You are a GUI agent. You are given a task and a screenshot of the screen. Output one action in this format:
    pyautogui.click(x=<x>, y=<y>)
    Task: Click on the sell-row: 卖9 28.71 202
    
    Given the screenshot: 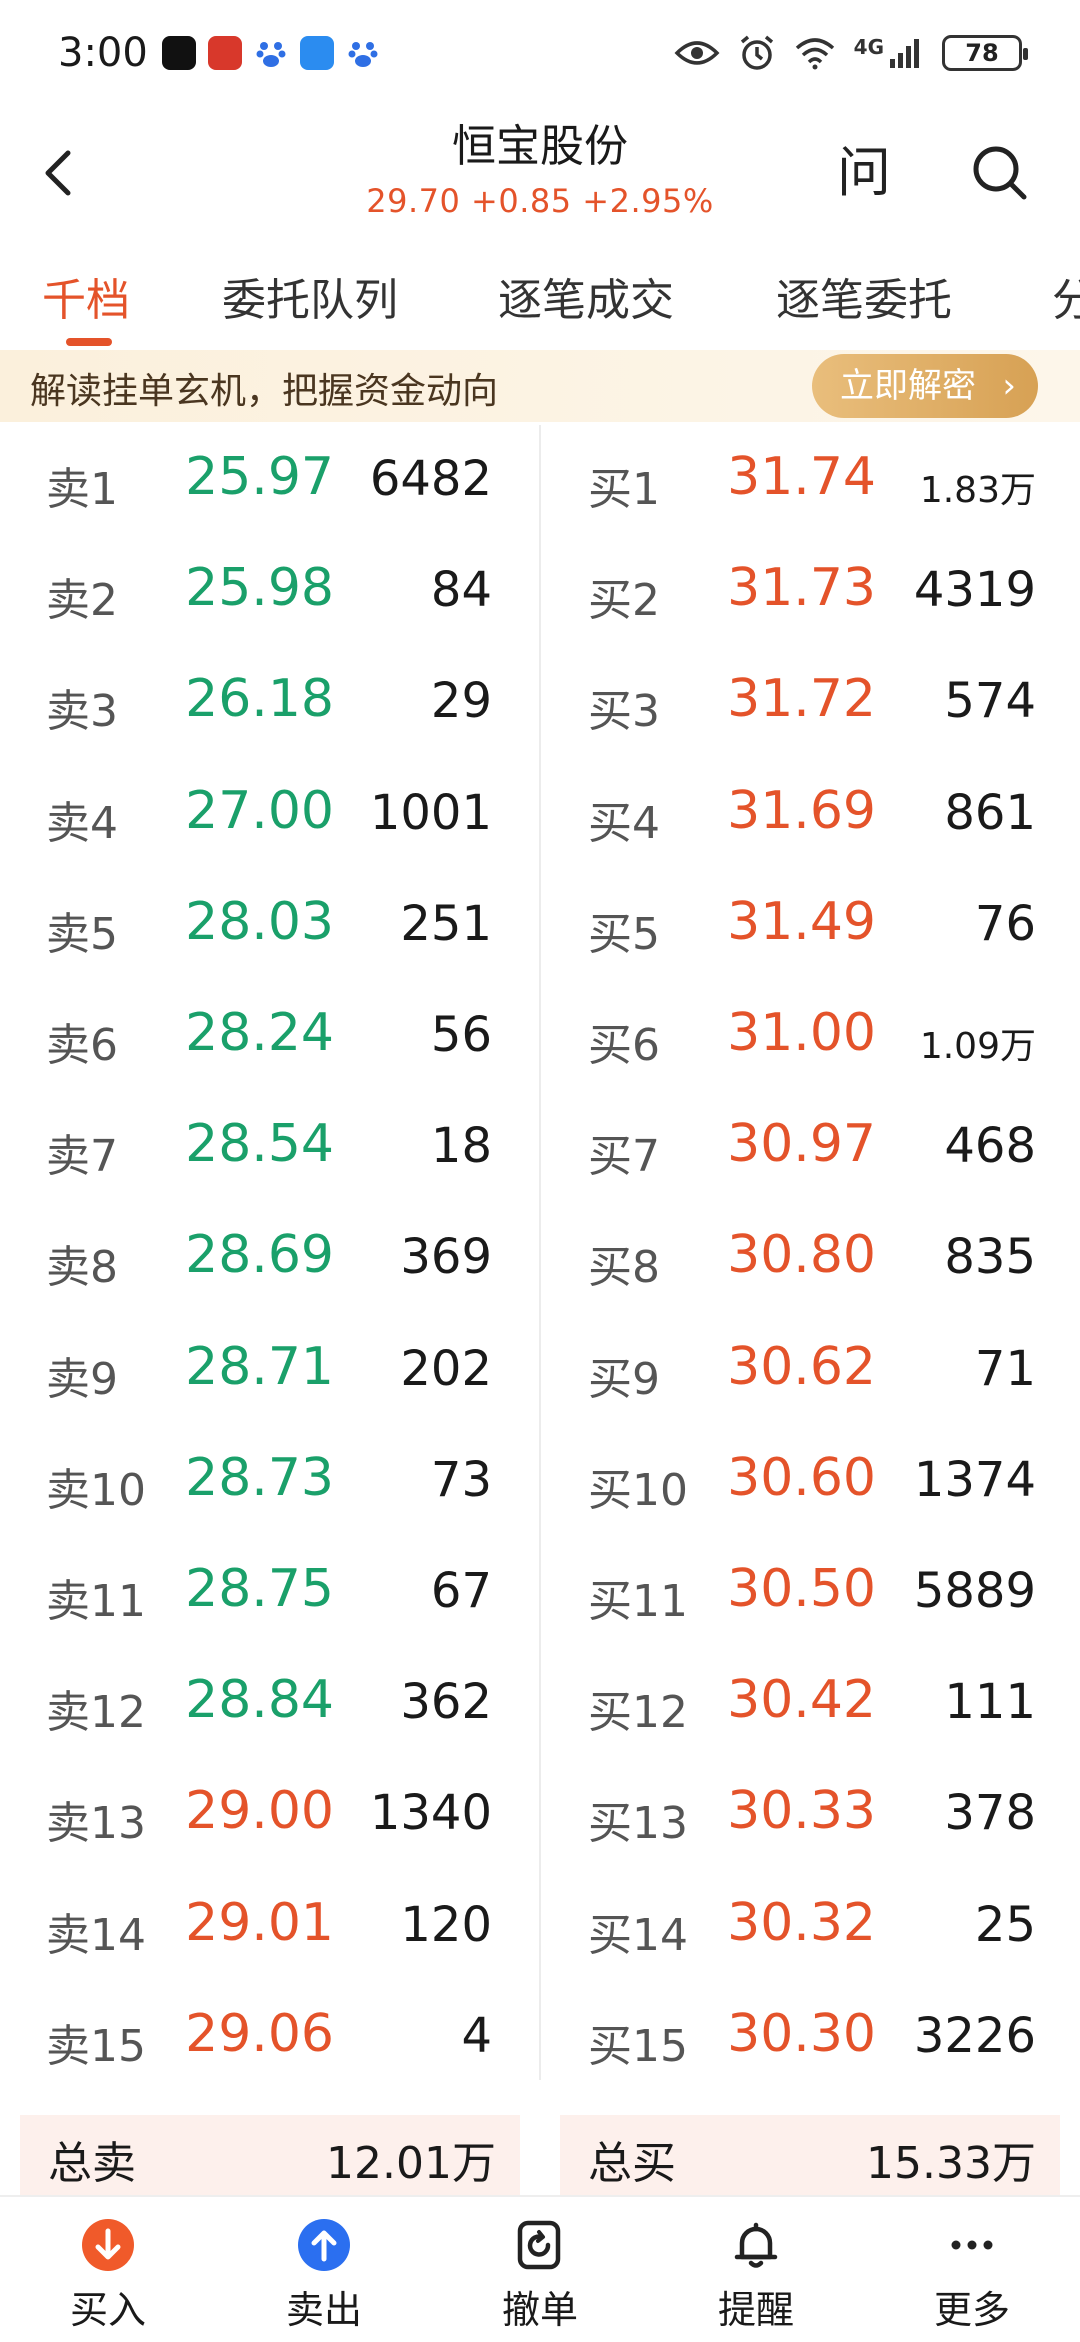 What is the action you would take?
    pyautogui.click(x=270, y=1370)
    